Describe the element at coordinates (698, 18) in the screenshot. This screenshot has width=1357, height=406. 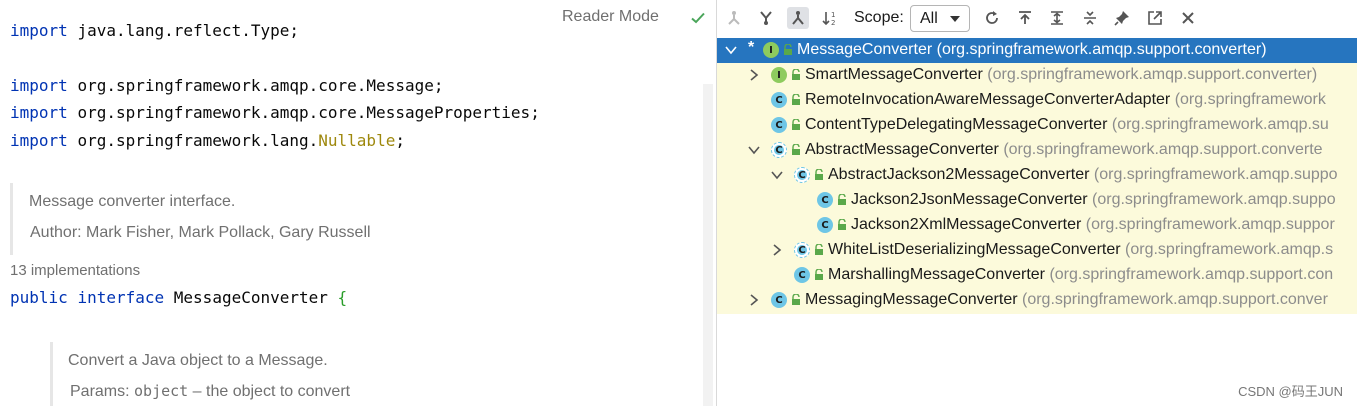
I see `checkmark-icon` at that location.